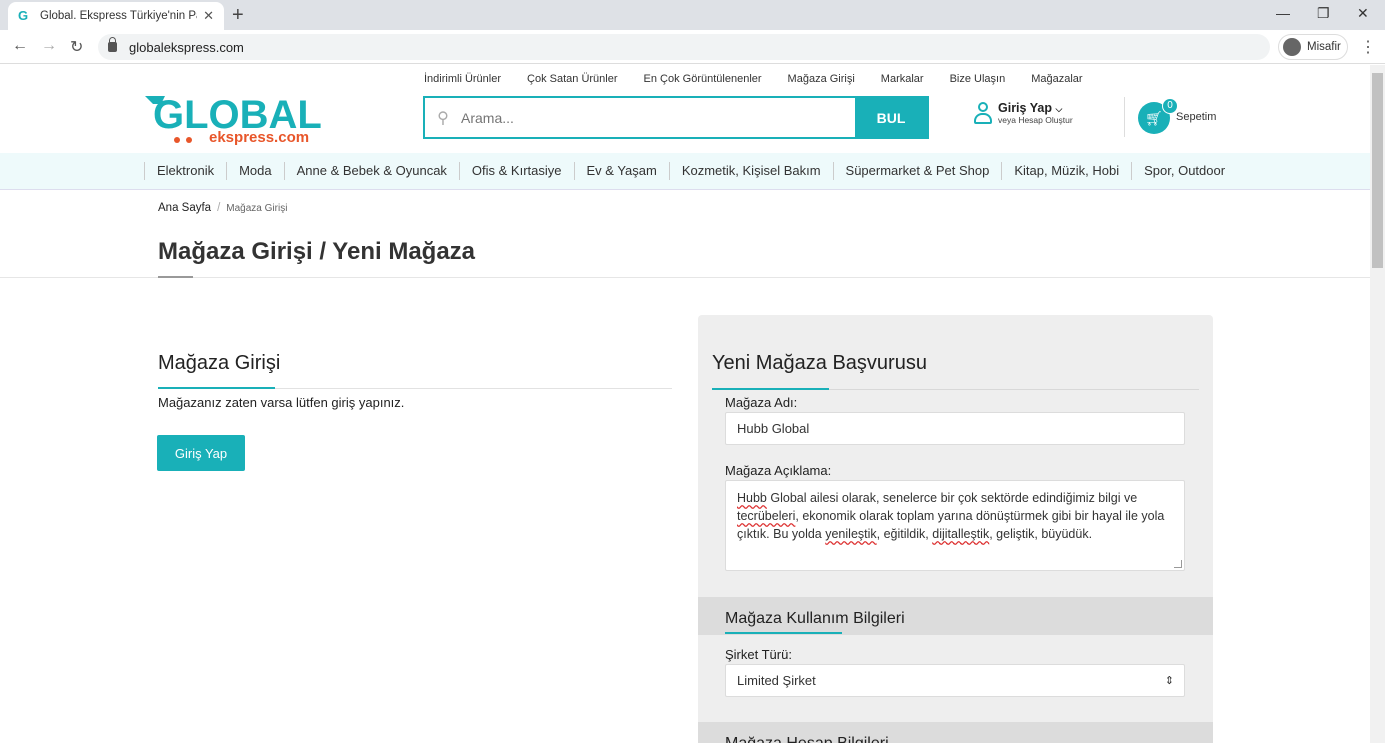 This screenshot has width=1385, height=743. What do you see at coordinates (983, 113) in the screenshot?
I see `user-icon` at bounding box center [983, 113].